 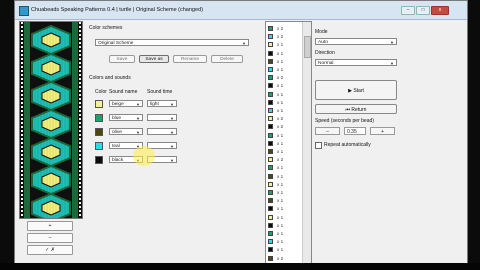 What do you see at coordinates (440, 10) in the screenshot?
I see `close-button: x` at bounding box center [440, 10].